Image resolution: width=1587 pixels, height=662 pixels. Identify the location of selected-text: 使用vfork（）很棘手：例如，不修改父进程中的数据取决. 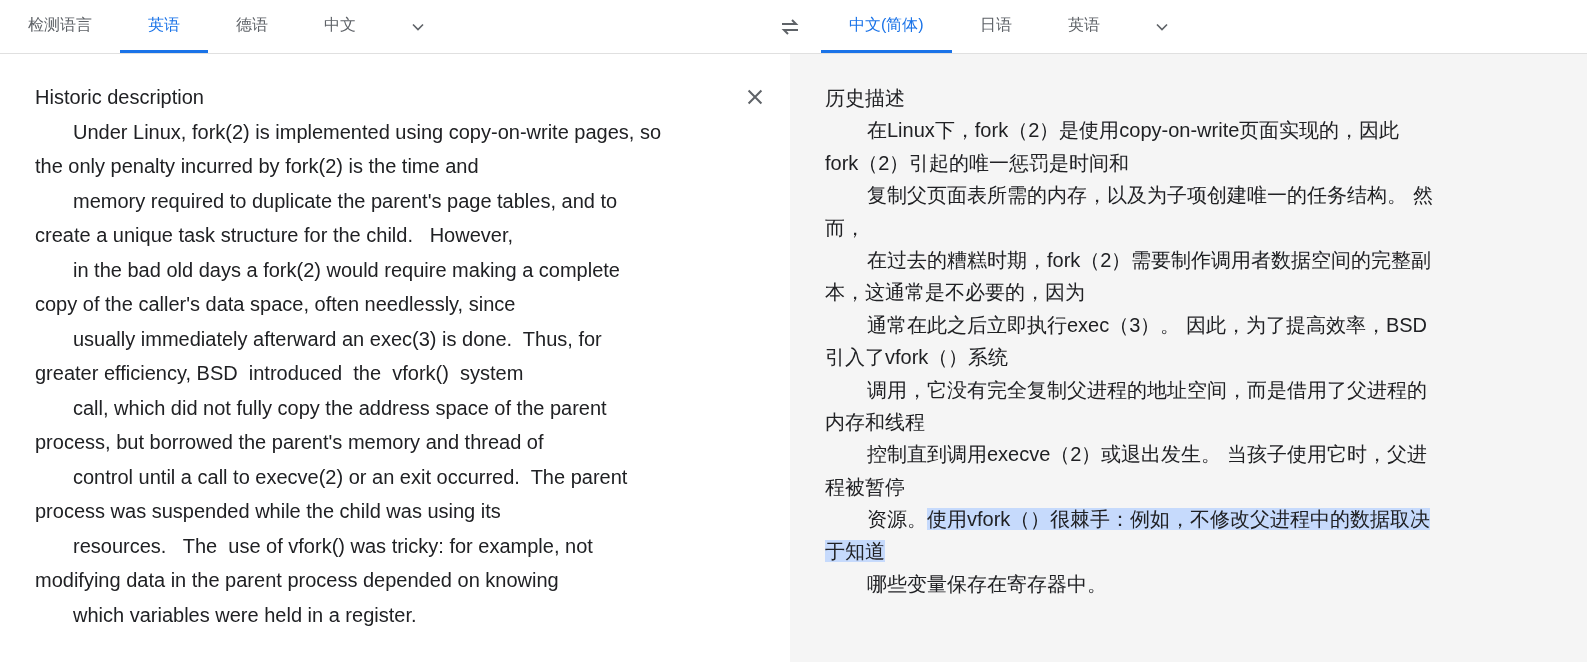
(1179, 519).